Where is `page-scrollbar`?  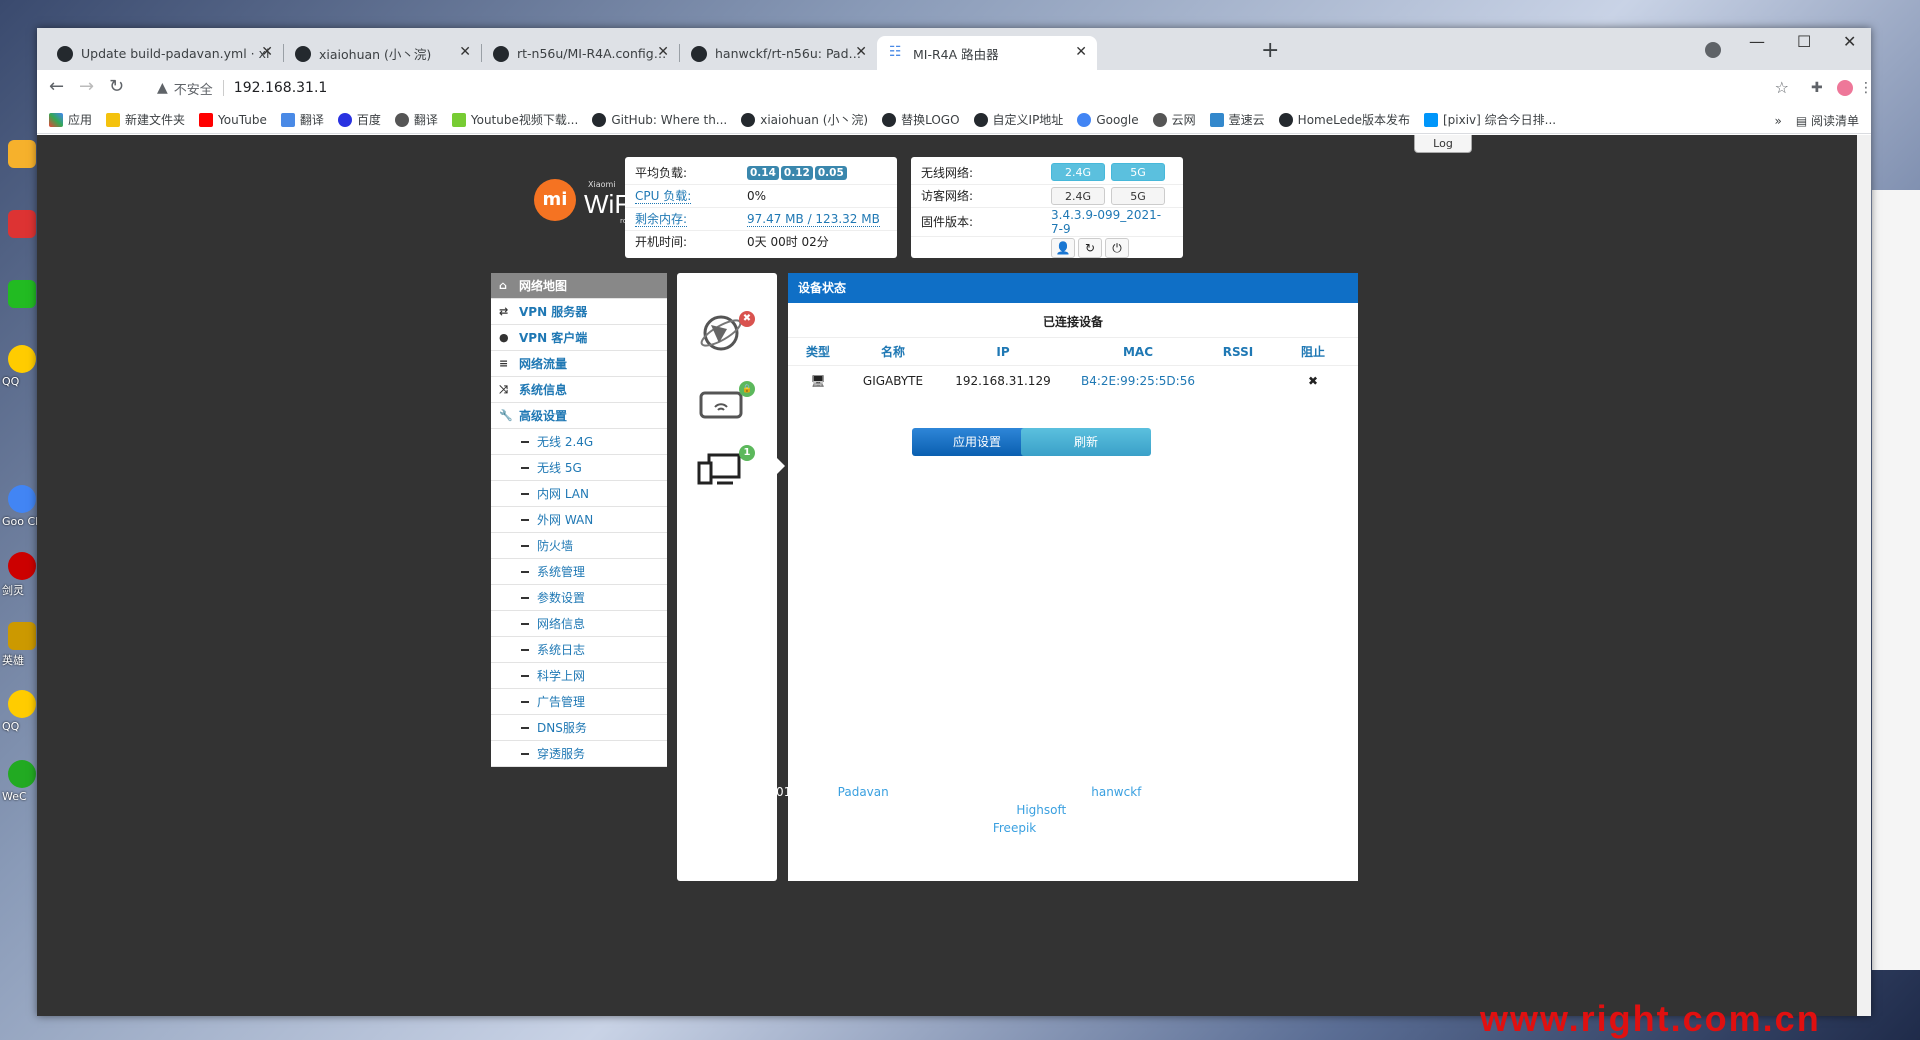 page-scrollbar is located at coordinates (1864, 575).